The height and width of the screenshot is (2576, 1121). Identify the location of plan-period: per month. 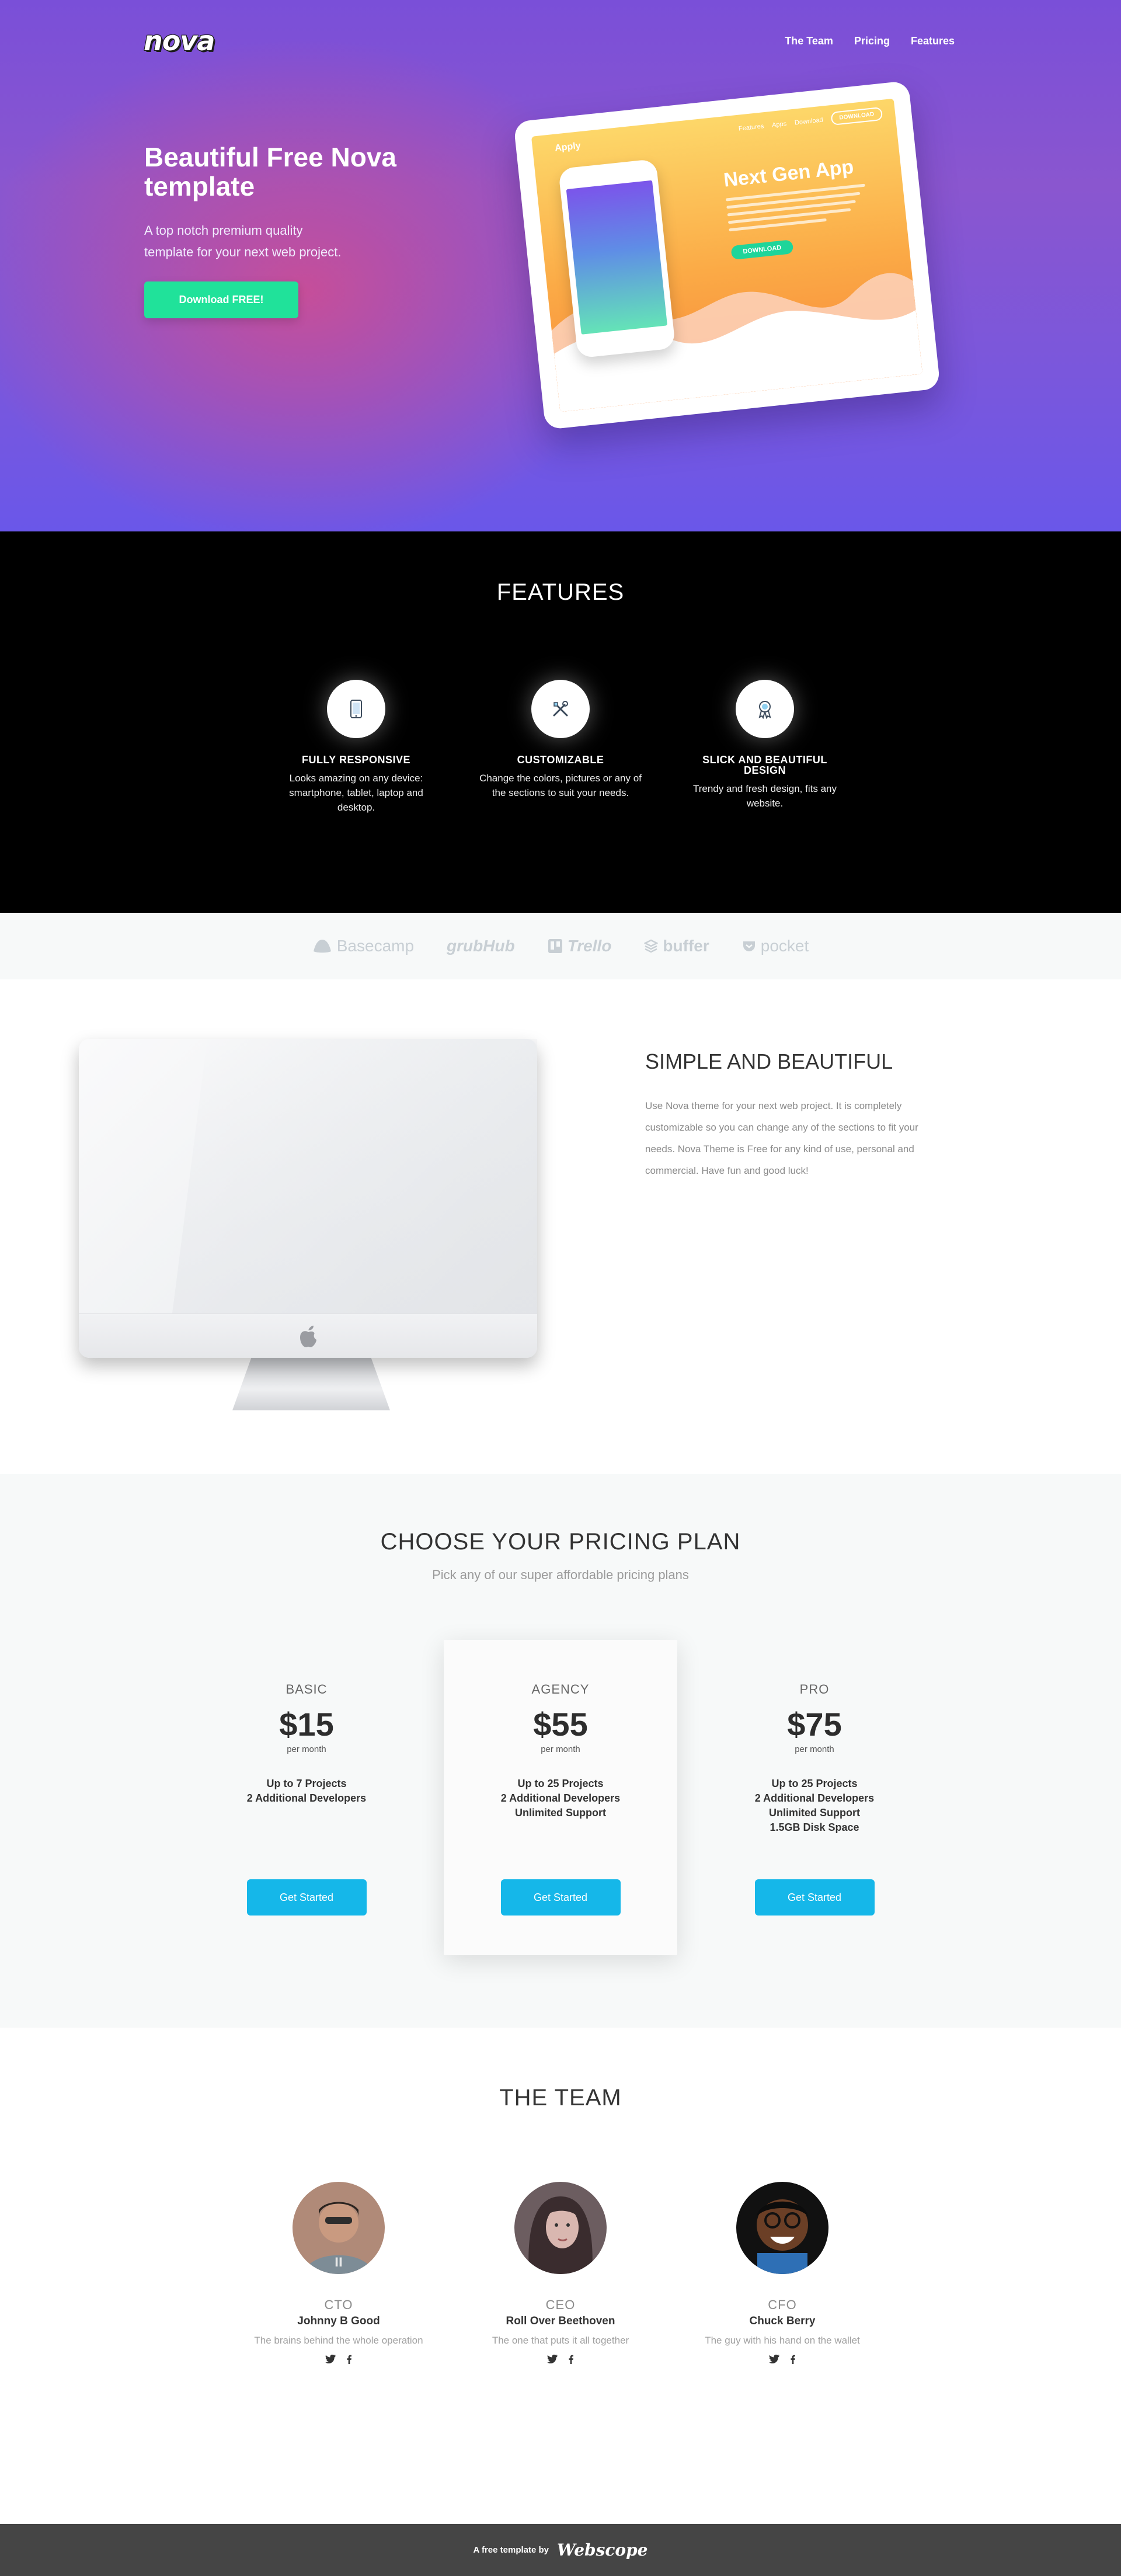
(306, 1749).